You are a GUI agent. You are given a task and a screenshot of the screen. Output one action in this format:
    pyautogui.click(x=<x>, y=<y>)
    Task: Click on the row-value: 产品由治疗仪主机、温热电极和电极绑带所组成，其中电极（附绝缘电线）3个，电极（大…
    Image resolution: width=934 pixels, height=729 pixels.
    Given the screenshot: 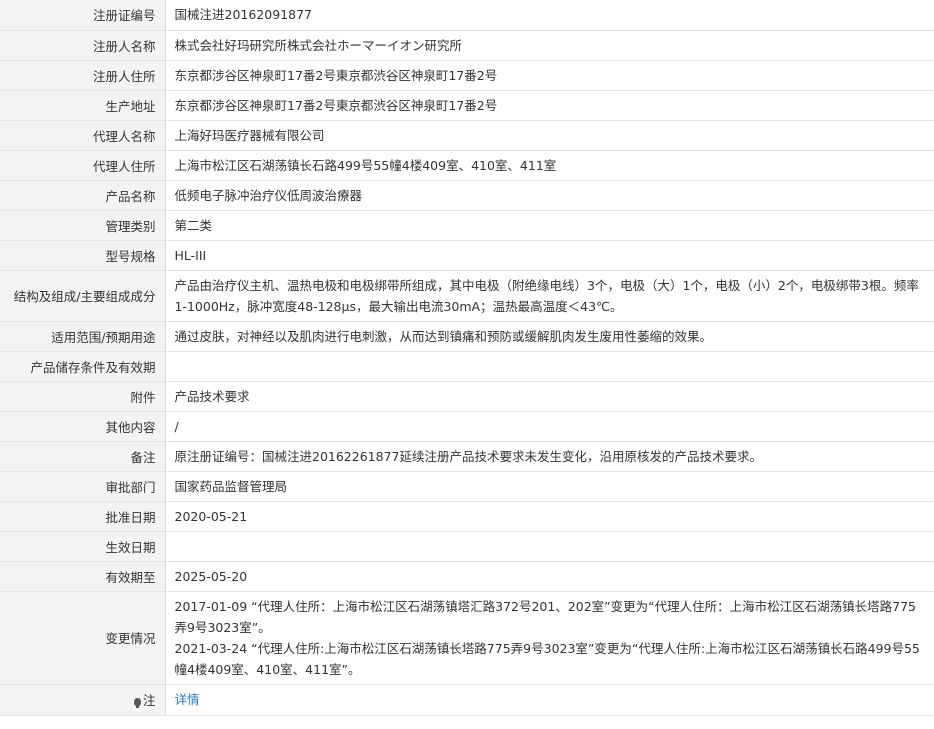 What is the action you would take?
    pyautogui.click(x=549, y=296)
    